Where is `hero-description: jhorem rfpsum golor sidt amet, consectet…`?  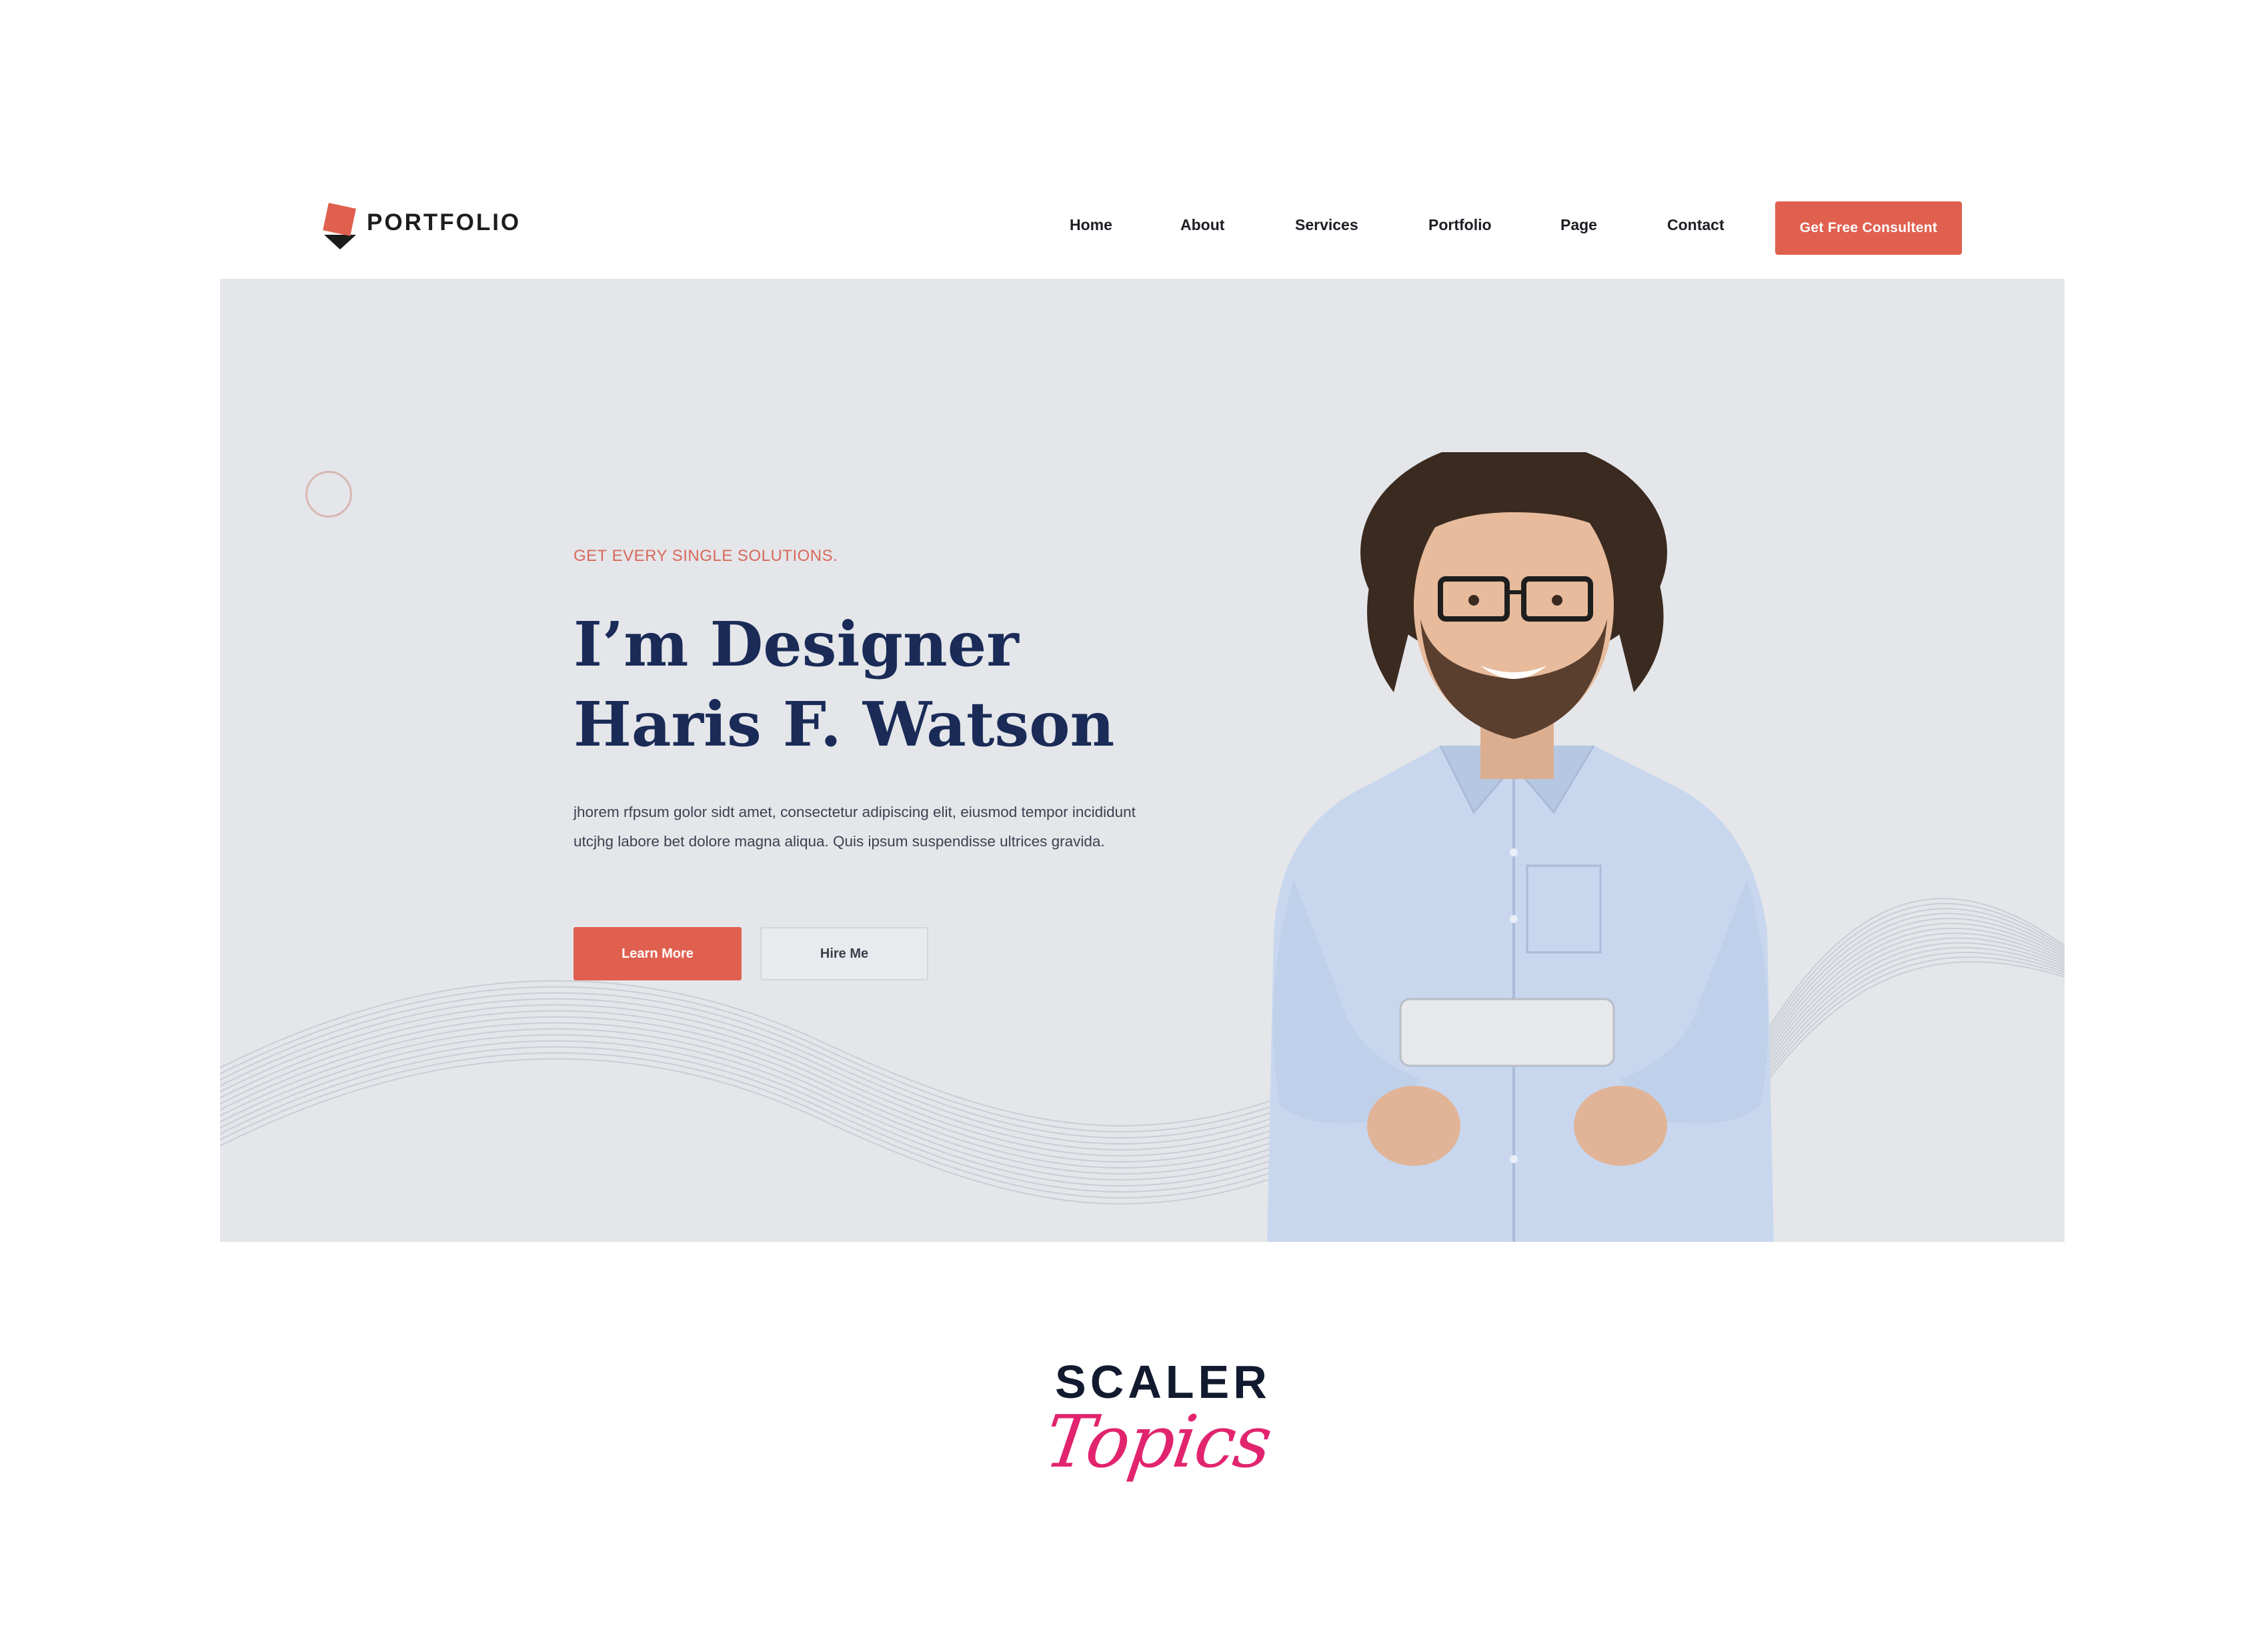 hero-description: jhorem rfpsum golor sidt amet, consectet… is located at coordinates (855, 827).